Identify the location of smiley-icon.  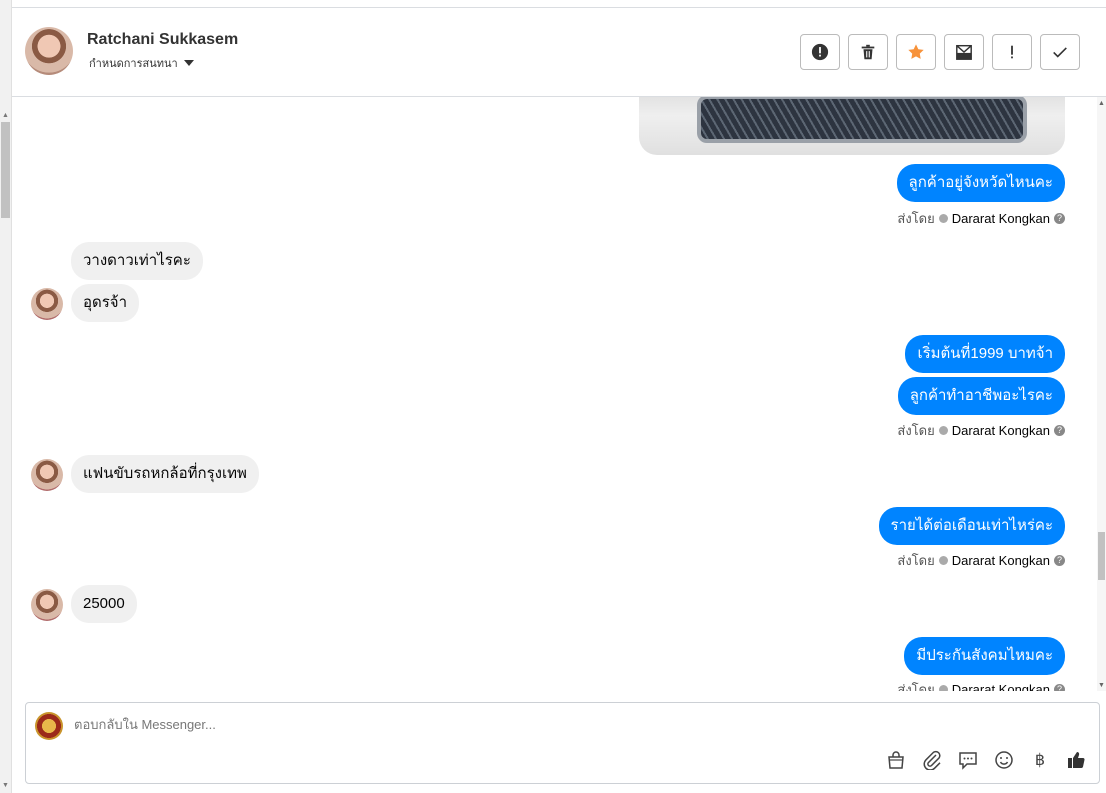
(1004, 760).